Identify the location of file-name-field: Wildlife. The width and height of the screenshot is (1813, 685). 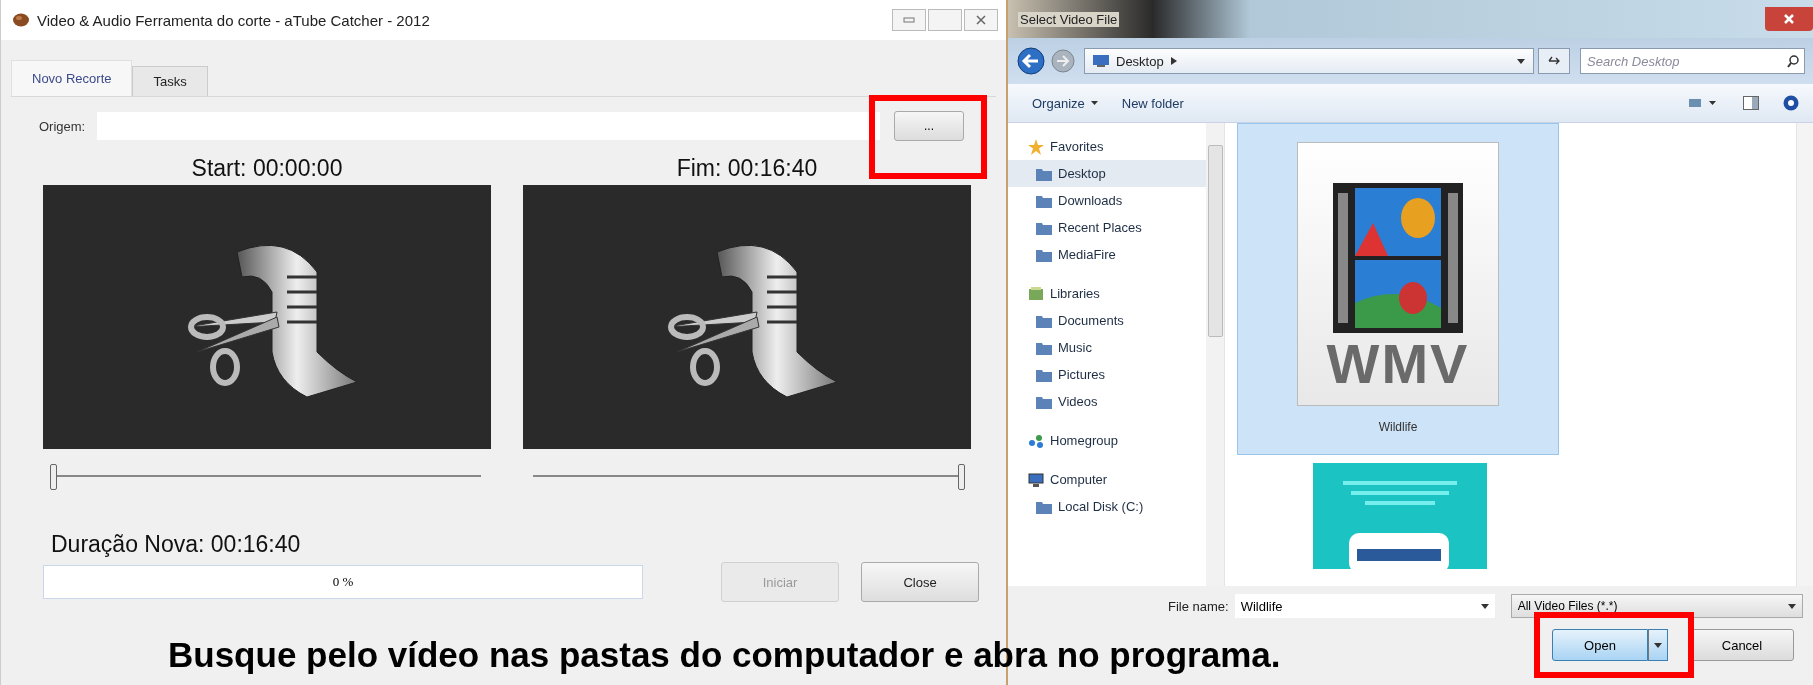
(1364, 606).